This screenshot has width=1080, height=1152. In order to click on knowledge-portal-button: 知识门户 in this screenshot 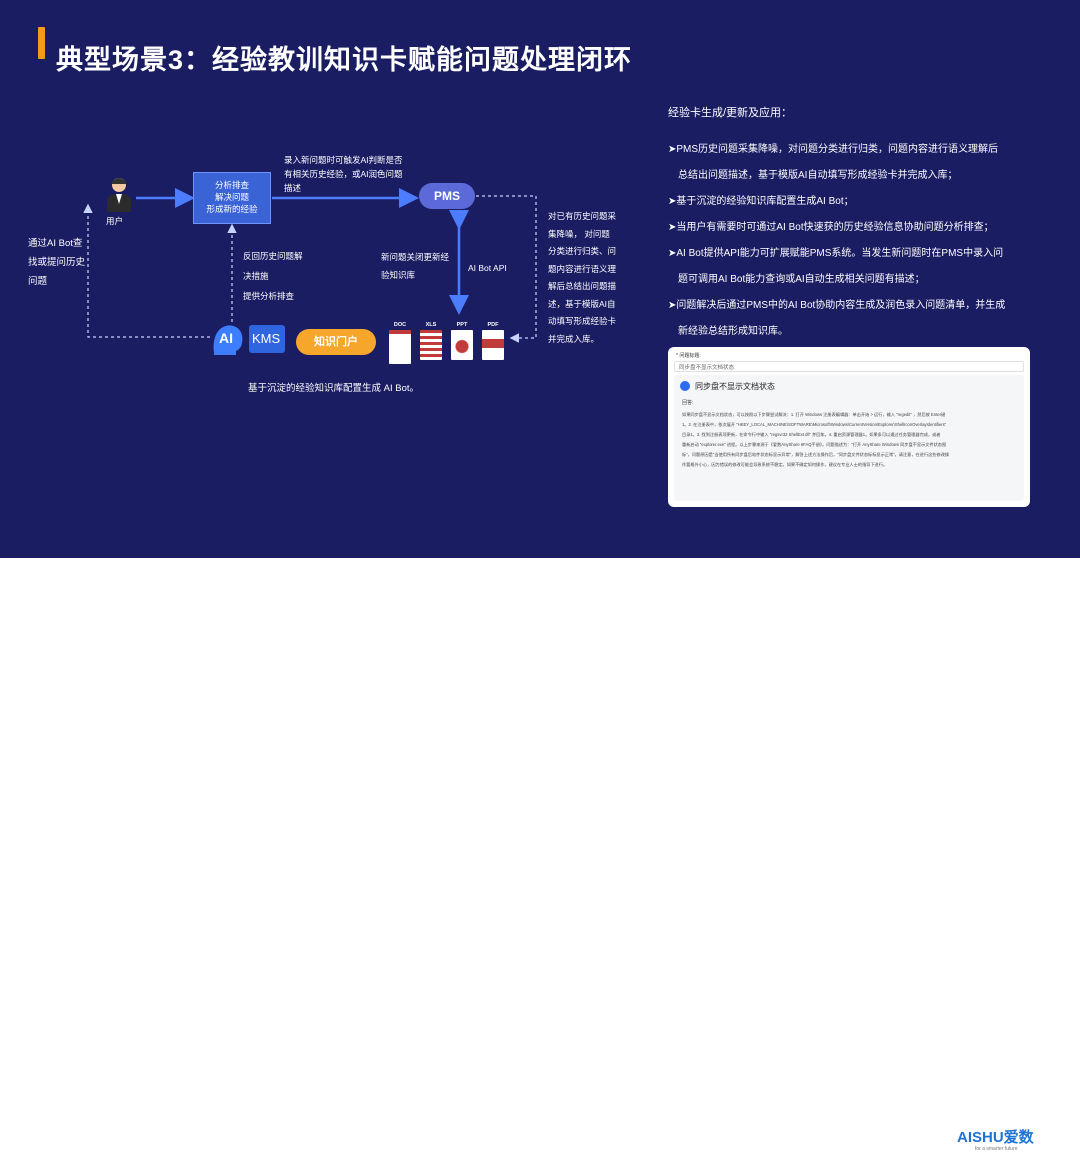, I will do `click(336, 342)`.